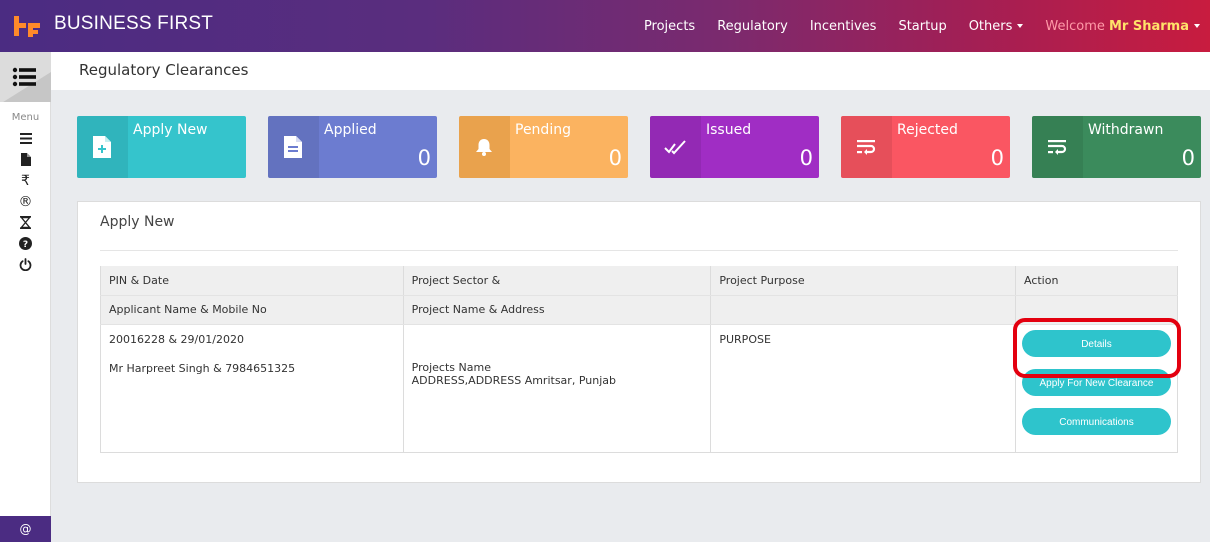  I want to click on communications-button: Communications, so click(1096, 421).